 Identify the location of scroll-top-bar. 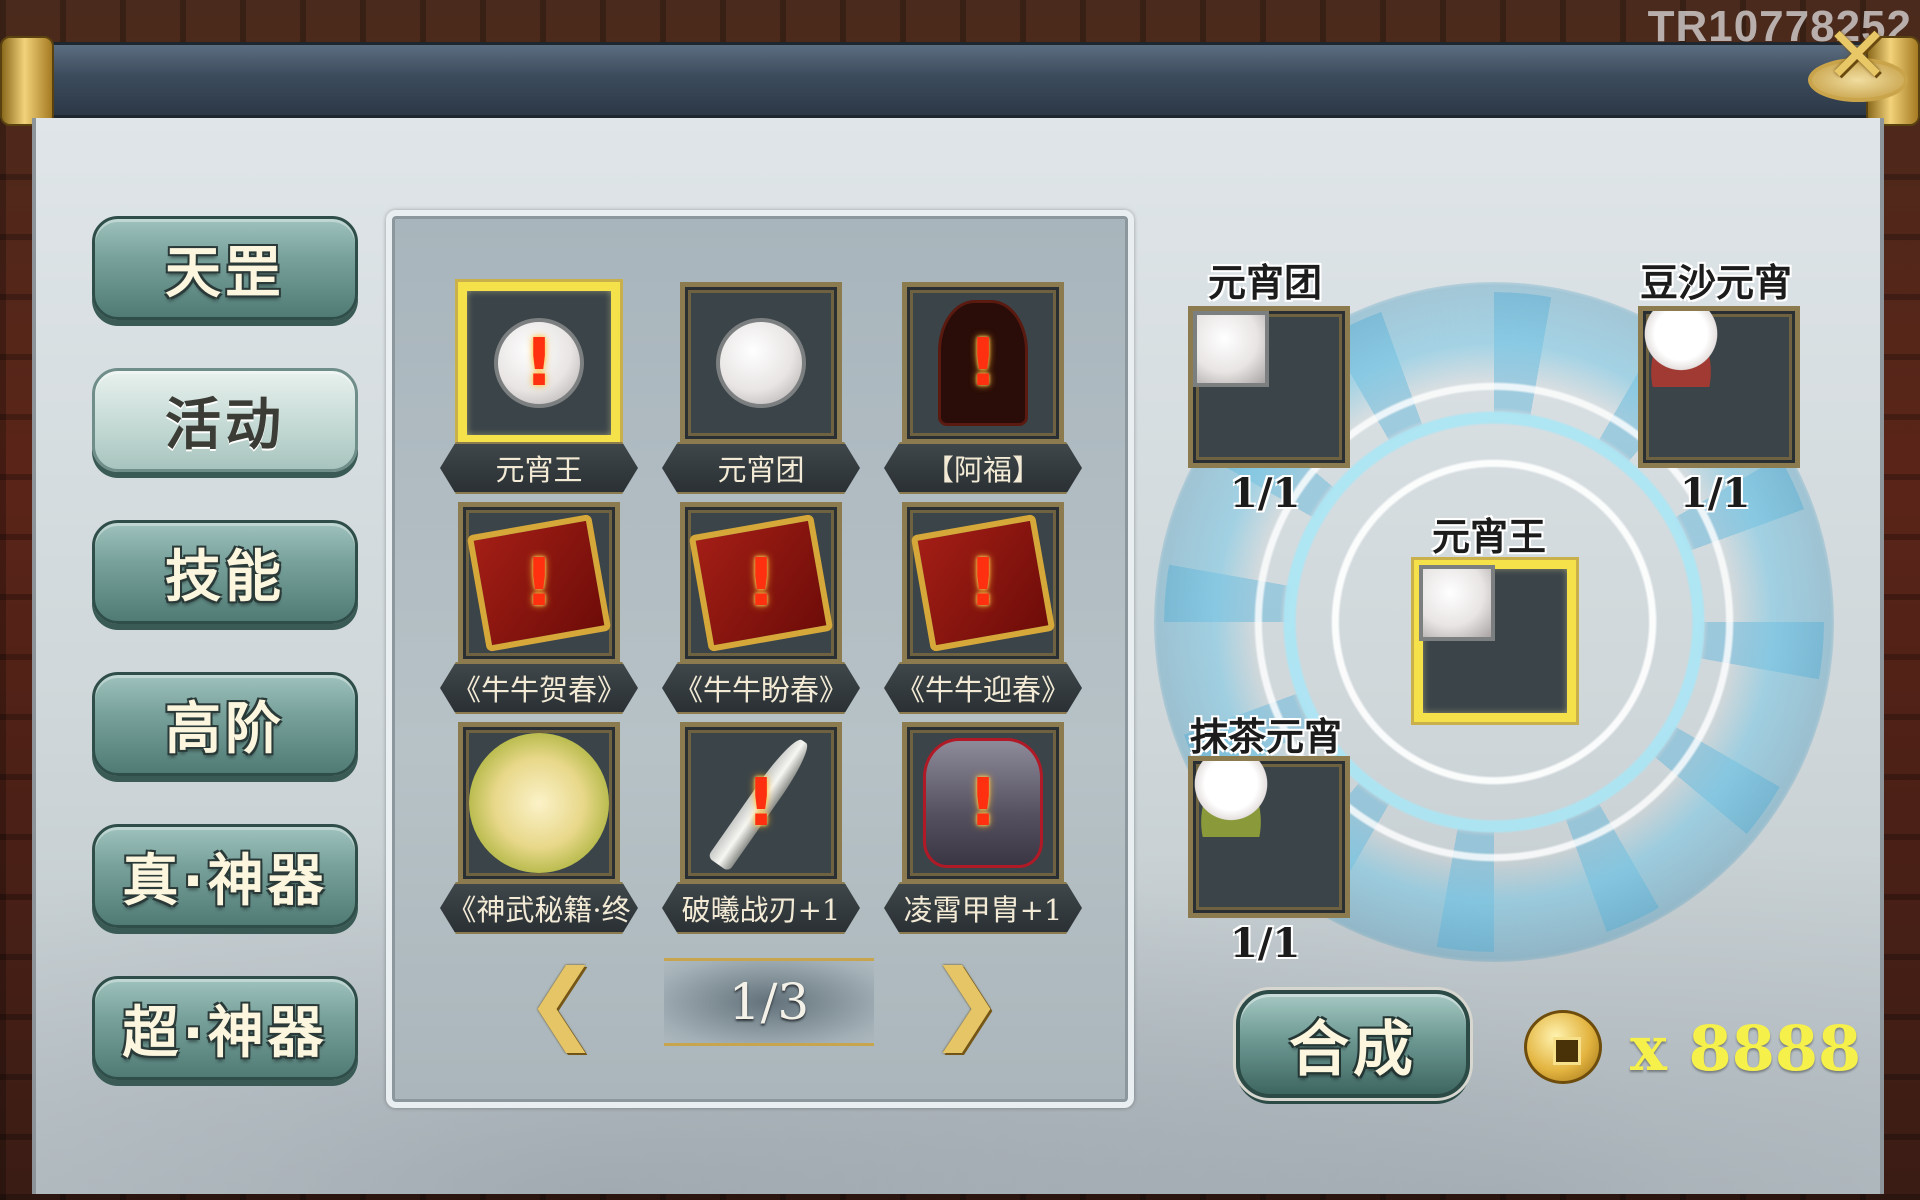
(959, 80).